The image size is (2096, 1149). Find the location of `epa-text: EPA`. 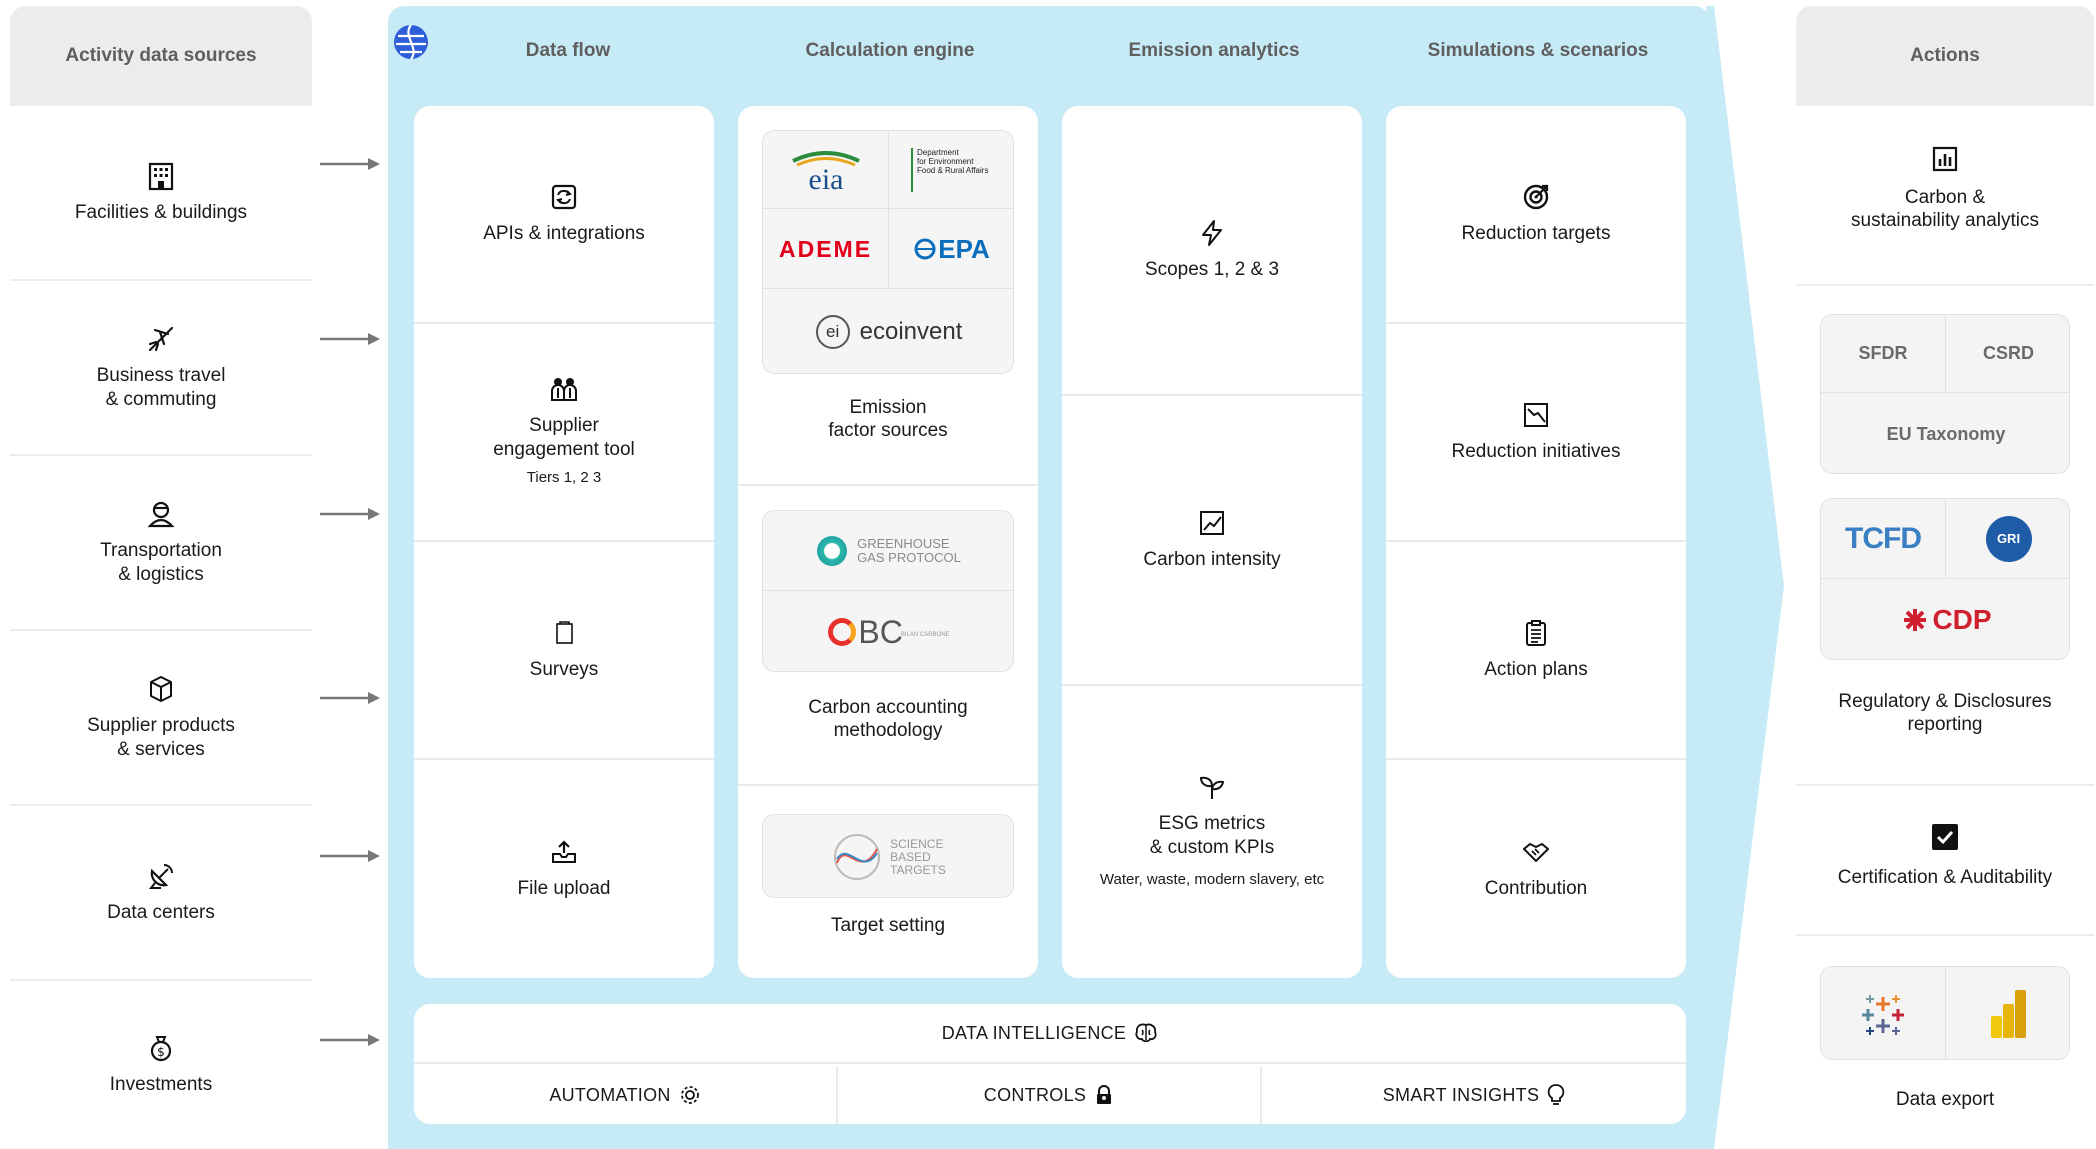

epa-text: EPA is located at coordinates (964, 248).